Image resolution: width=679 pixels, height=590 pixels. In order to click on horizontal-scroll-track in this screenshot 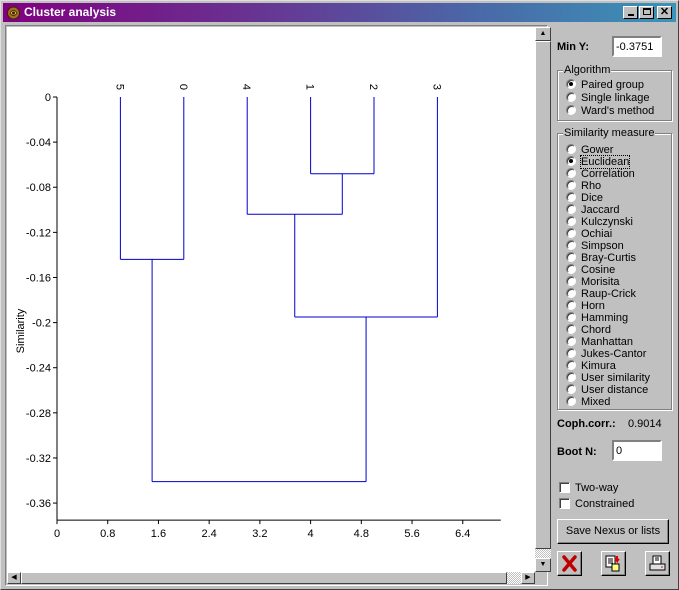, I will do `click(514, 578)`.